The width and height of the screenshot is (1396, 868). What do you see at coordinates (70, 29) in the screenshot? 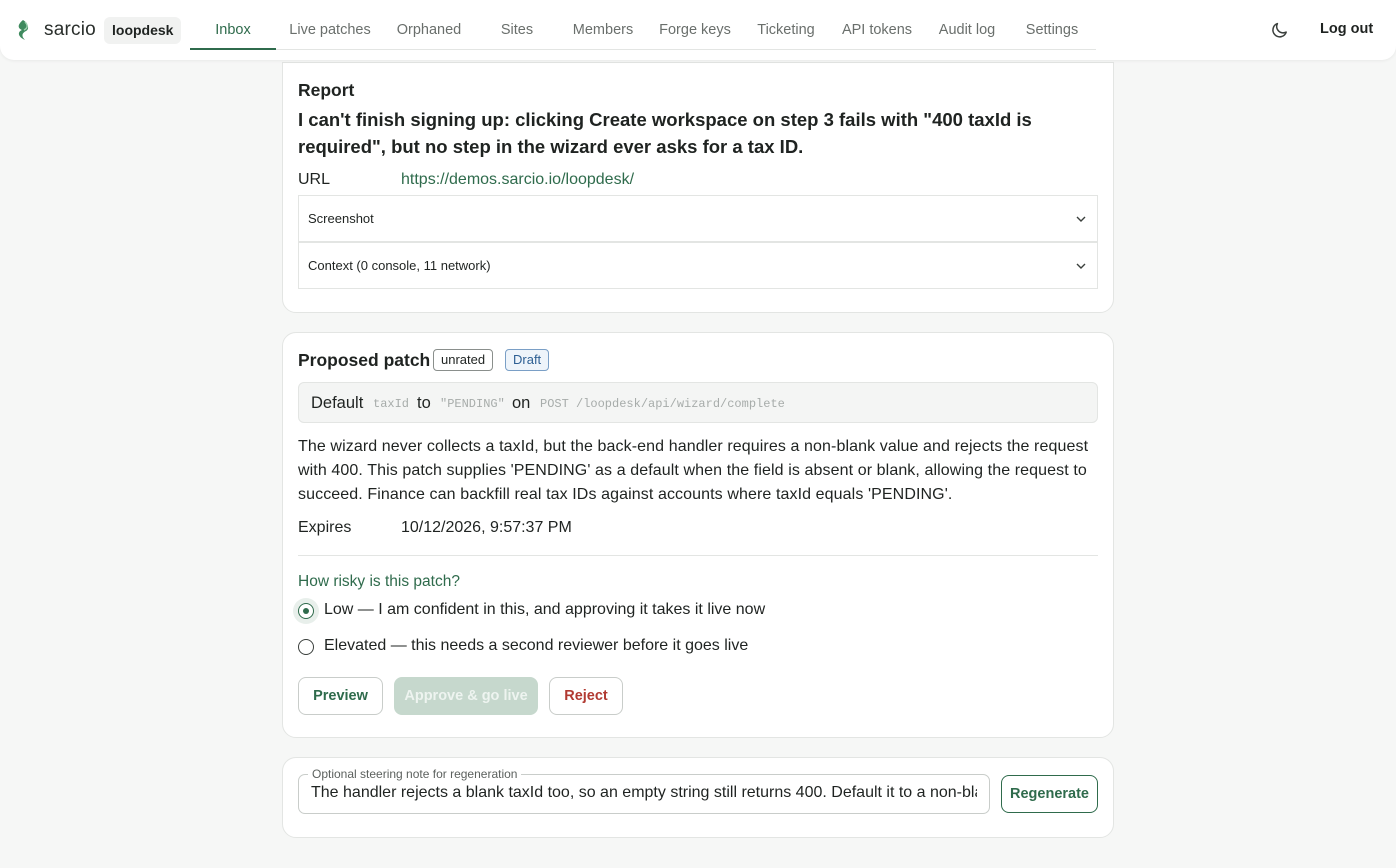
I see `brand-name: sarcio` at bounding box center [70, 29].